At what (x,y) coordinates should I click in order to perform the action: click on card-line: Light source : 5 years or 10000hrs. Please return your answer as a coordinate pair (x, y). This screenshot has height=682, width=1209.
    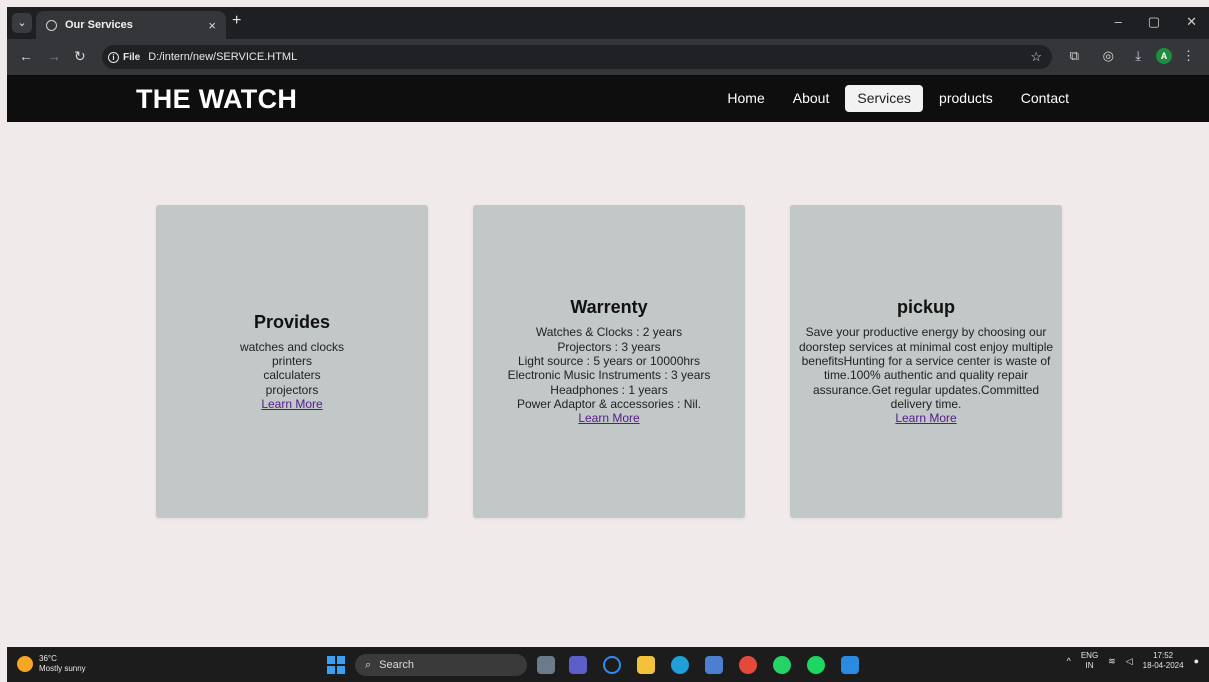
    Looking at the image, I should click on (609, 361).